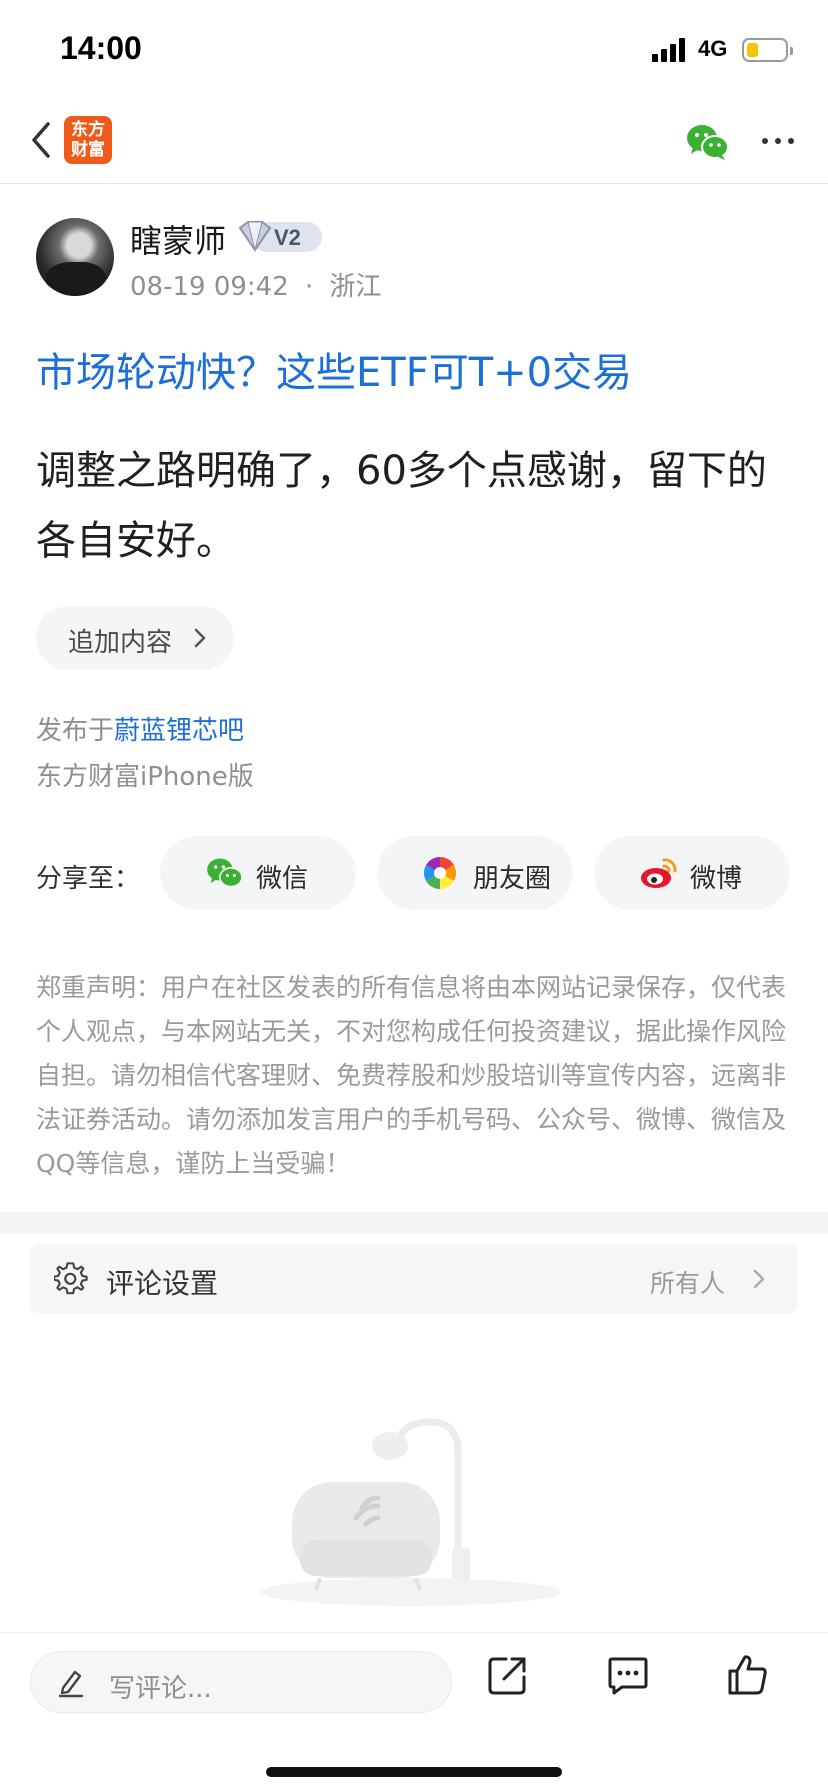 This screenshot has height=1792, width=828. Describe the element at coordinates (162, 1283) in the screenshot. I see `comment-settings-label: 评论设置` at that location.